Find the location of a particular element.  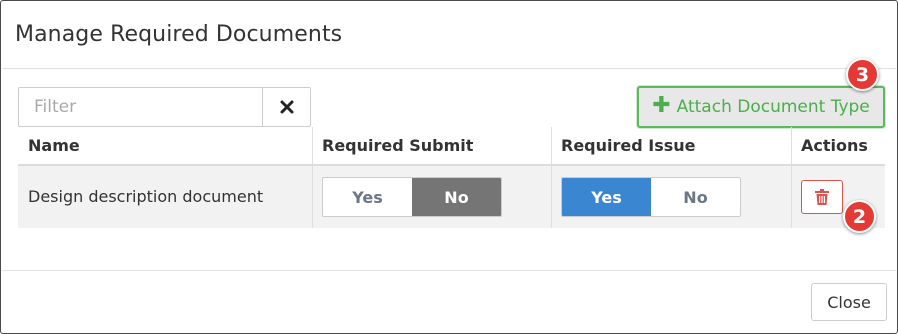

document-name: Design description document is located at coordinates (146, 196).